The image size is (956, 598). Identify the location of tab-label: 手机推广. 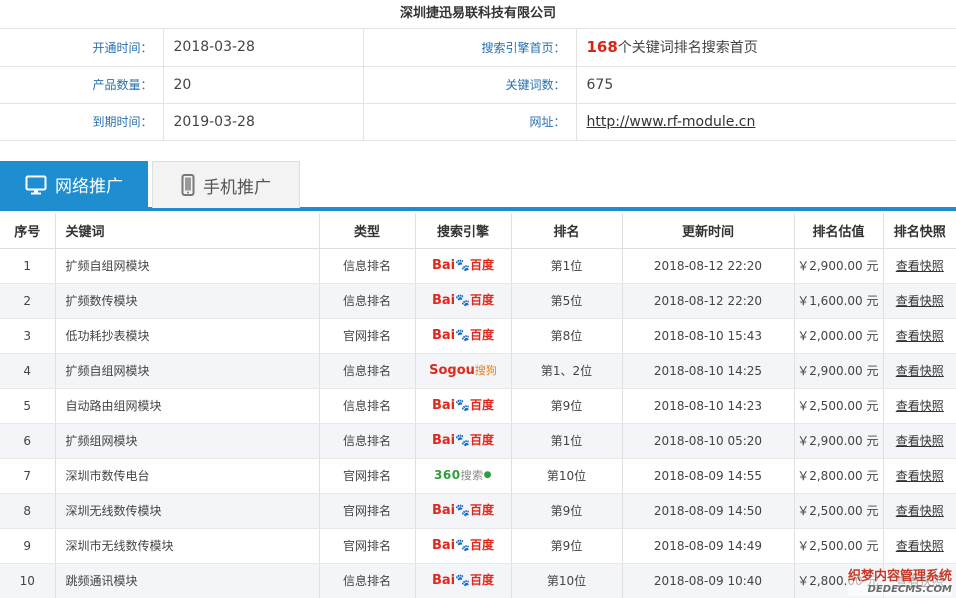
(237, 187).